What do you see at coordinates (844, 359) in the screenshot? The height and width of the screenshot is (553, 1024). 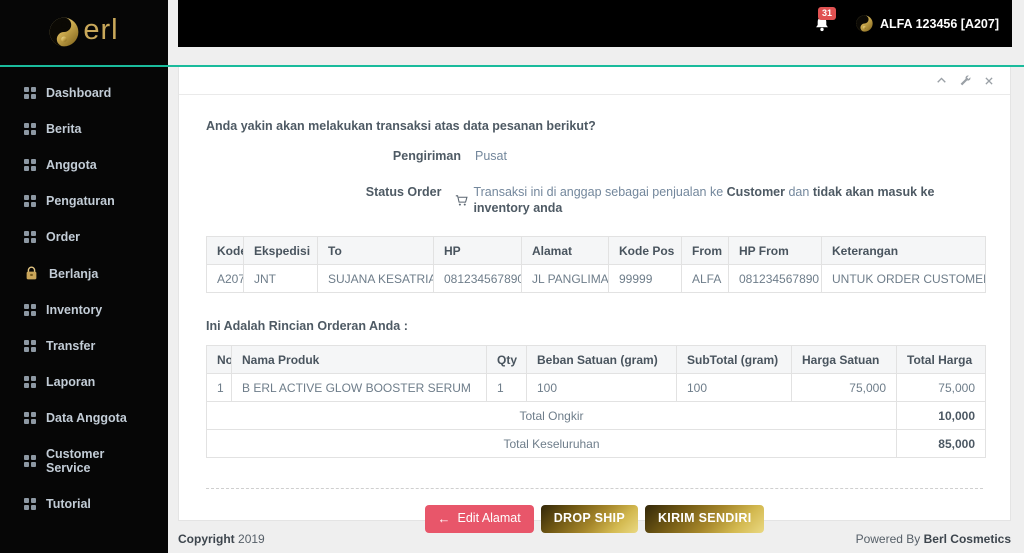 I see `col-header: Harga Satuan` at bounding box center [844, 359].